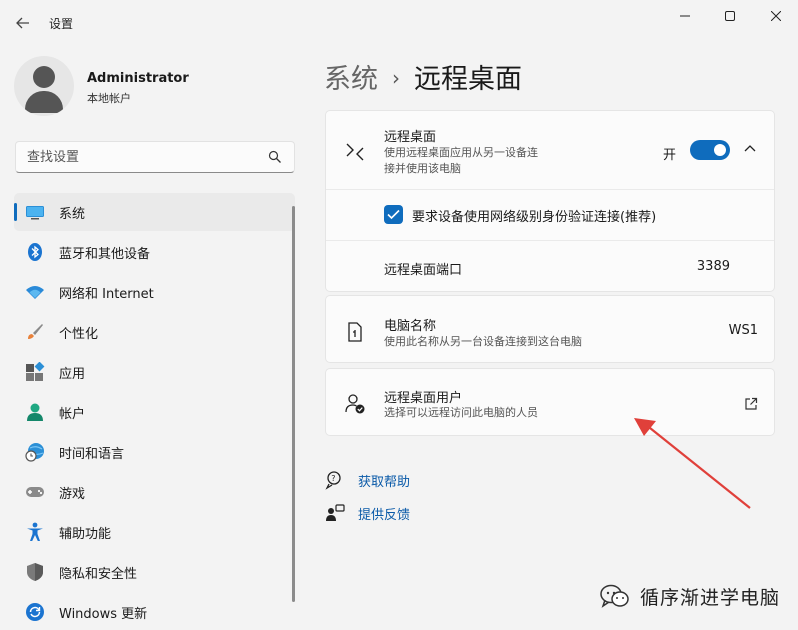 The width and height of the screenshot is (798, 630). Describe the element at coordinates (713, 266) in the screenshot. I see `port-value: 3389` at that location.